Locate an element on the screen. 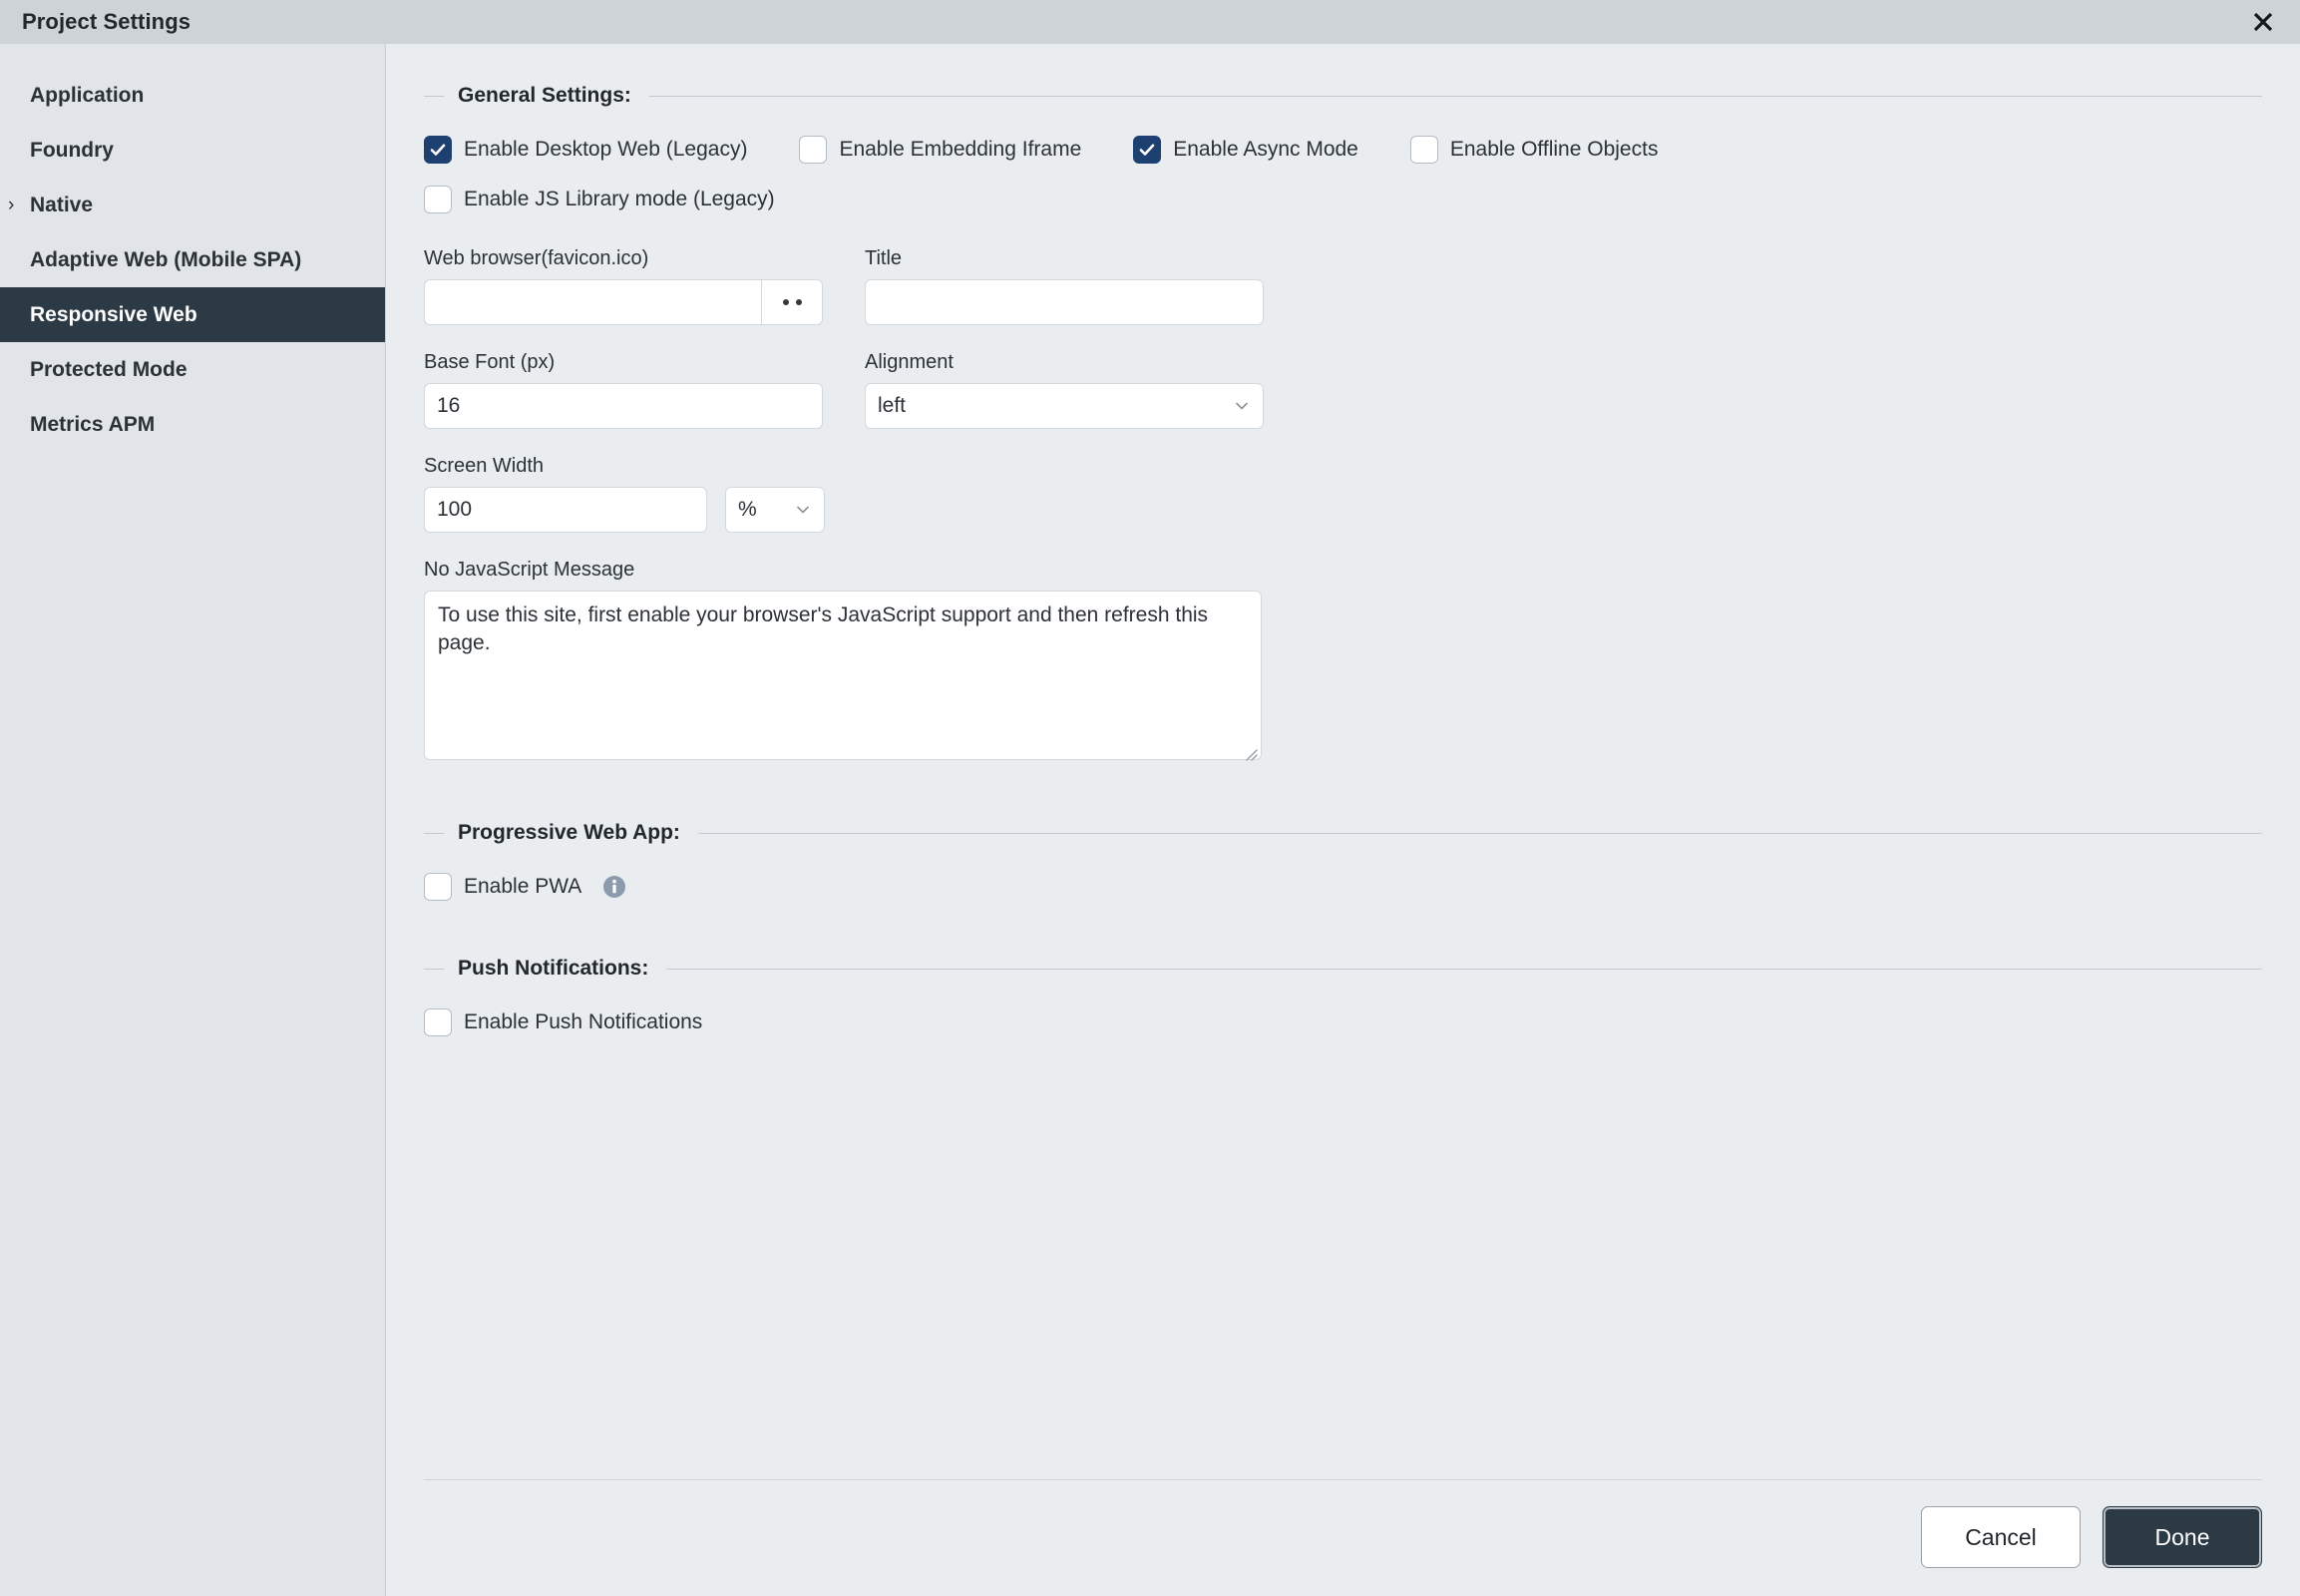  screen-width-field-group: Screen Width % is located at coordinates (624, 494).